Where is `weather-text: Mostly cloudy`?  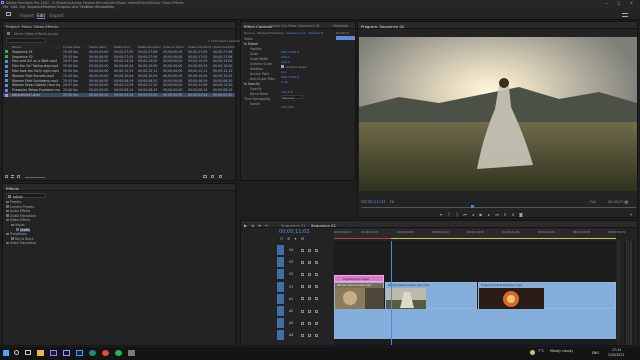
weather-text: Mostly cloudy is located at coordinates (561, 351).